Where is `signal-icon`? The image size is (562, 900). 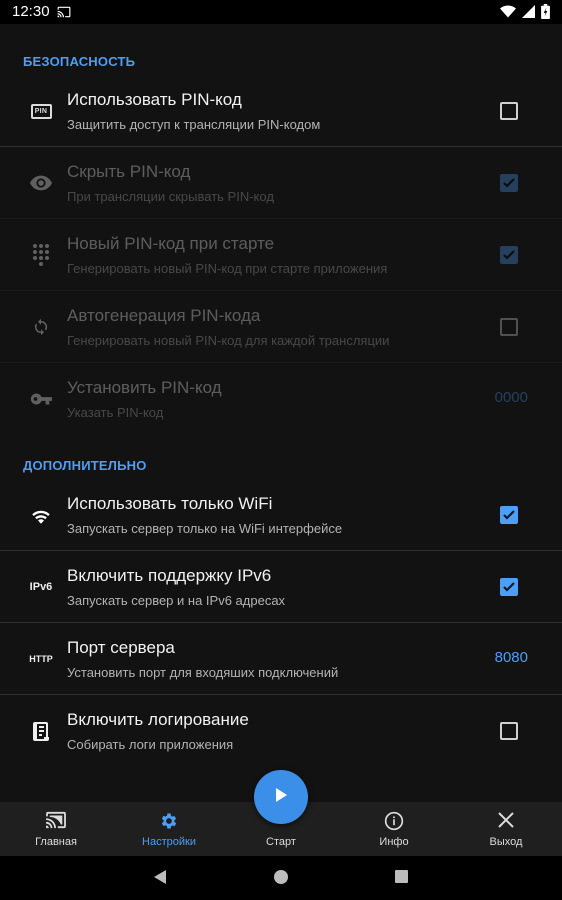
signal-icon is located at coordinates (528, 14).